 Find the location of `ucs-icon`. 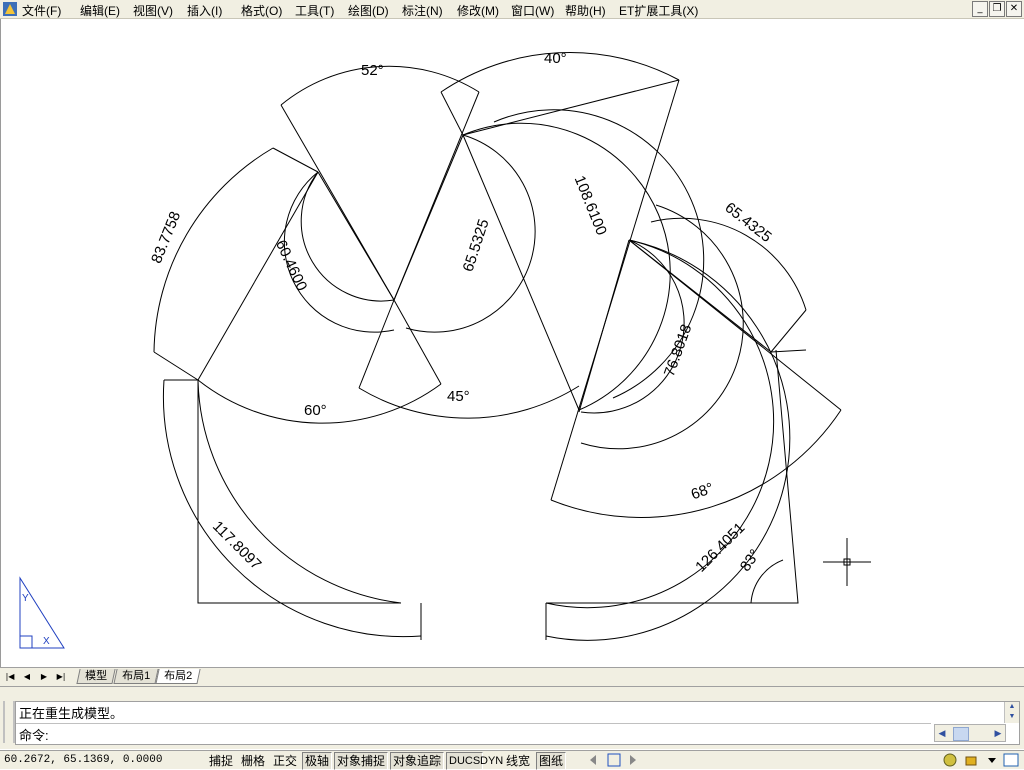

ucs-icon is located at coordinates (42, 612).